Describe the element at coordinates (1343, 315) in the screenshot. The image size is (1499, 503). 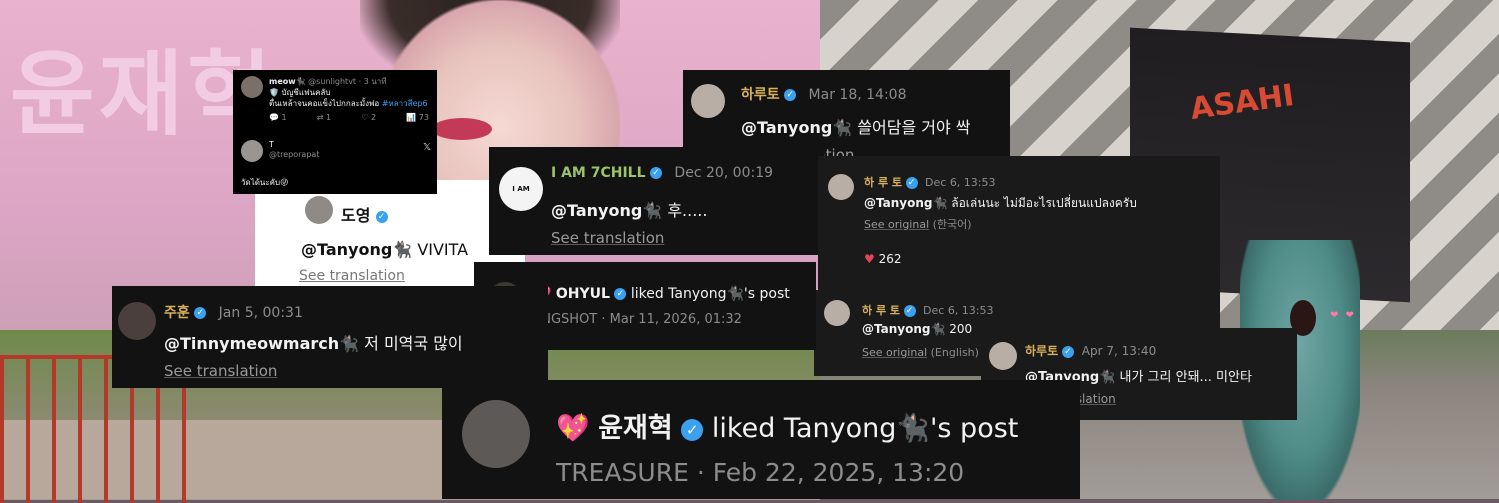
I see `character-blush: ❤ ❤` at that location.